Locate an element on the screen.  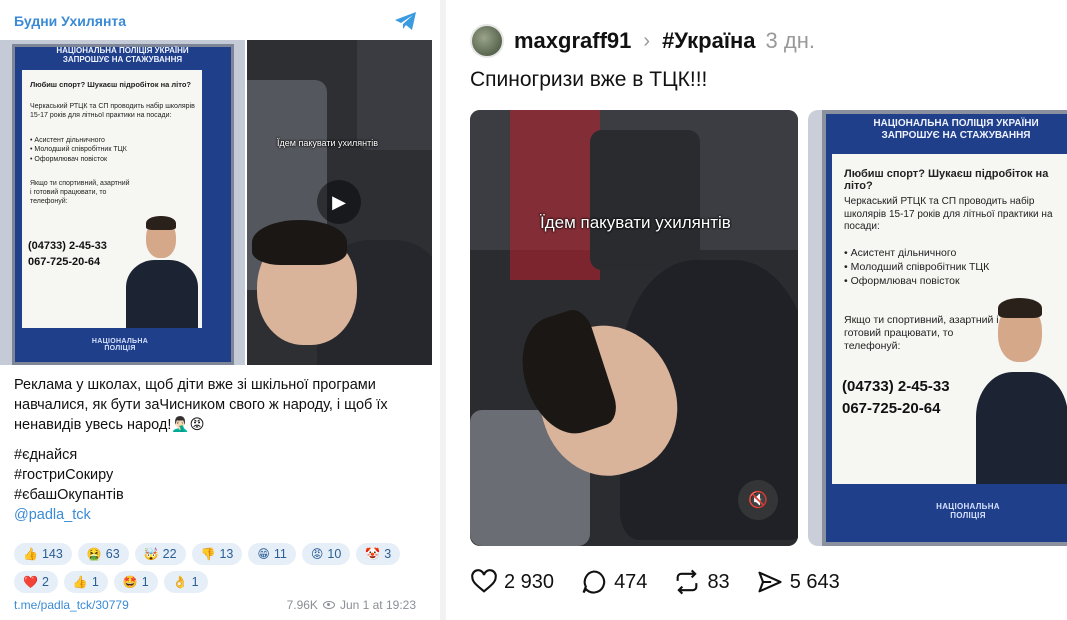
comment-bubble-icon is located at coordinates (594, 582).